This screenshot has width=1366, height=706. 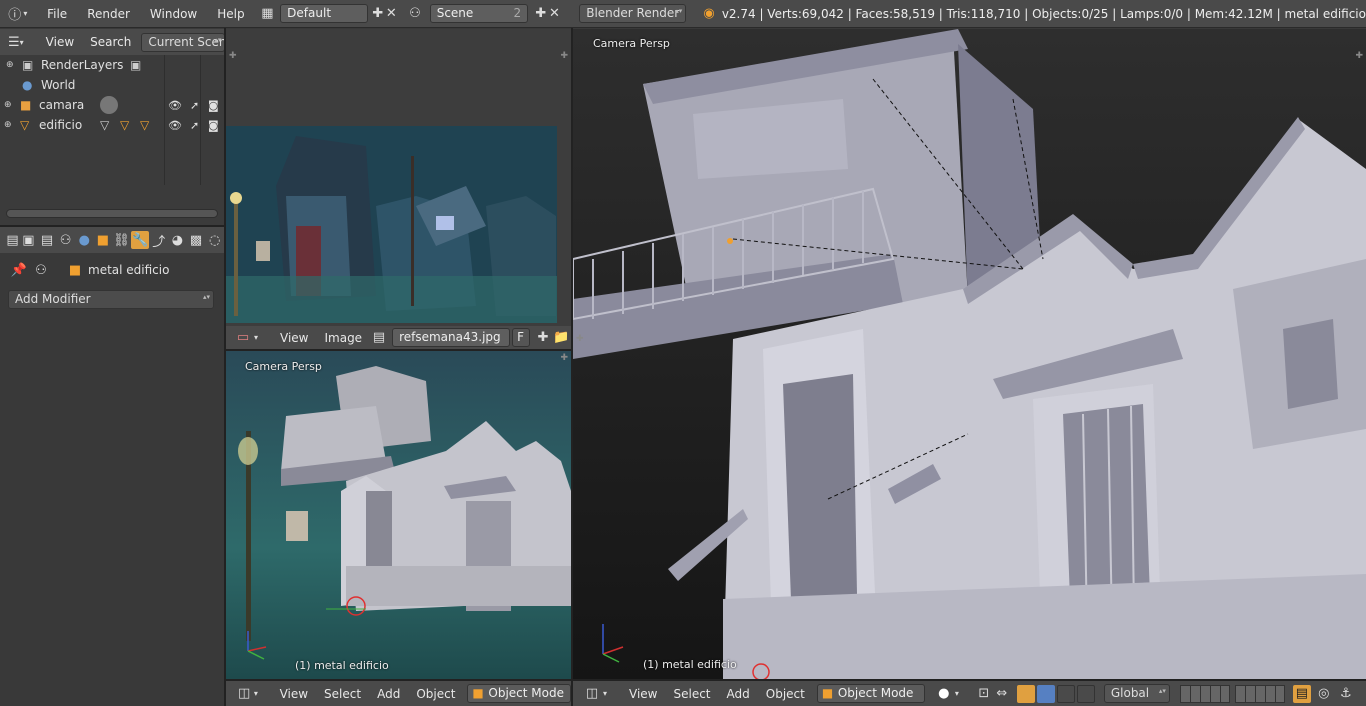 I want to click on remove-layout-icon: ✕, so click(x=392, y=14).